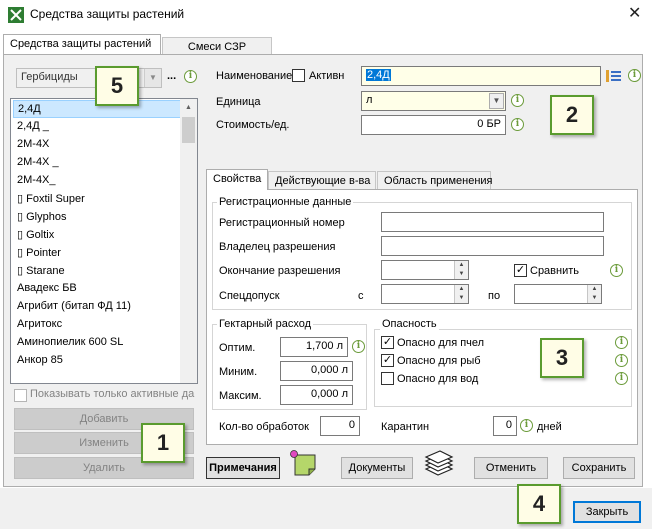 The image size is (652, 529). I want to click on hectare-title: Гектарный расход, so click(265, 324).